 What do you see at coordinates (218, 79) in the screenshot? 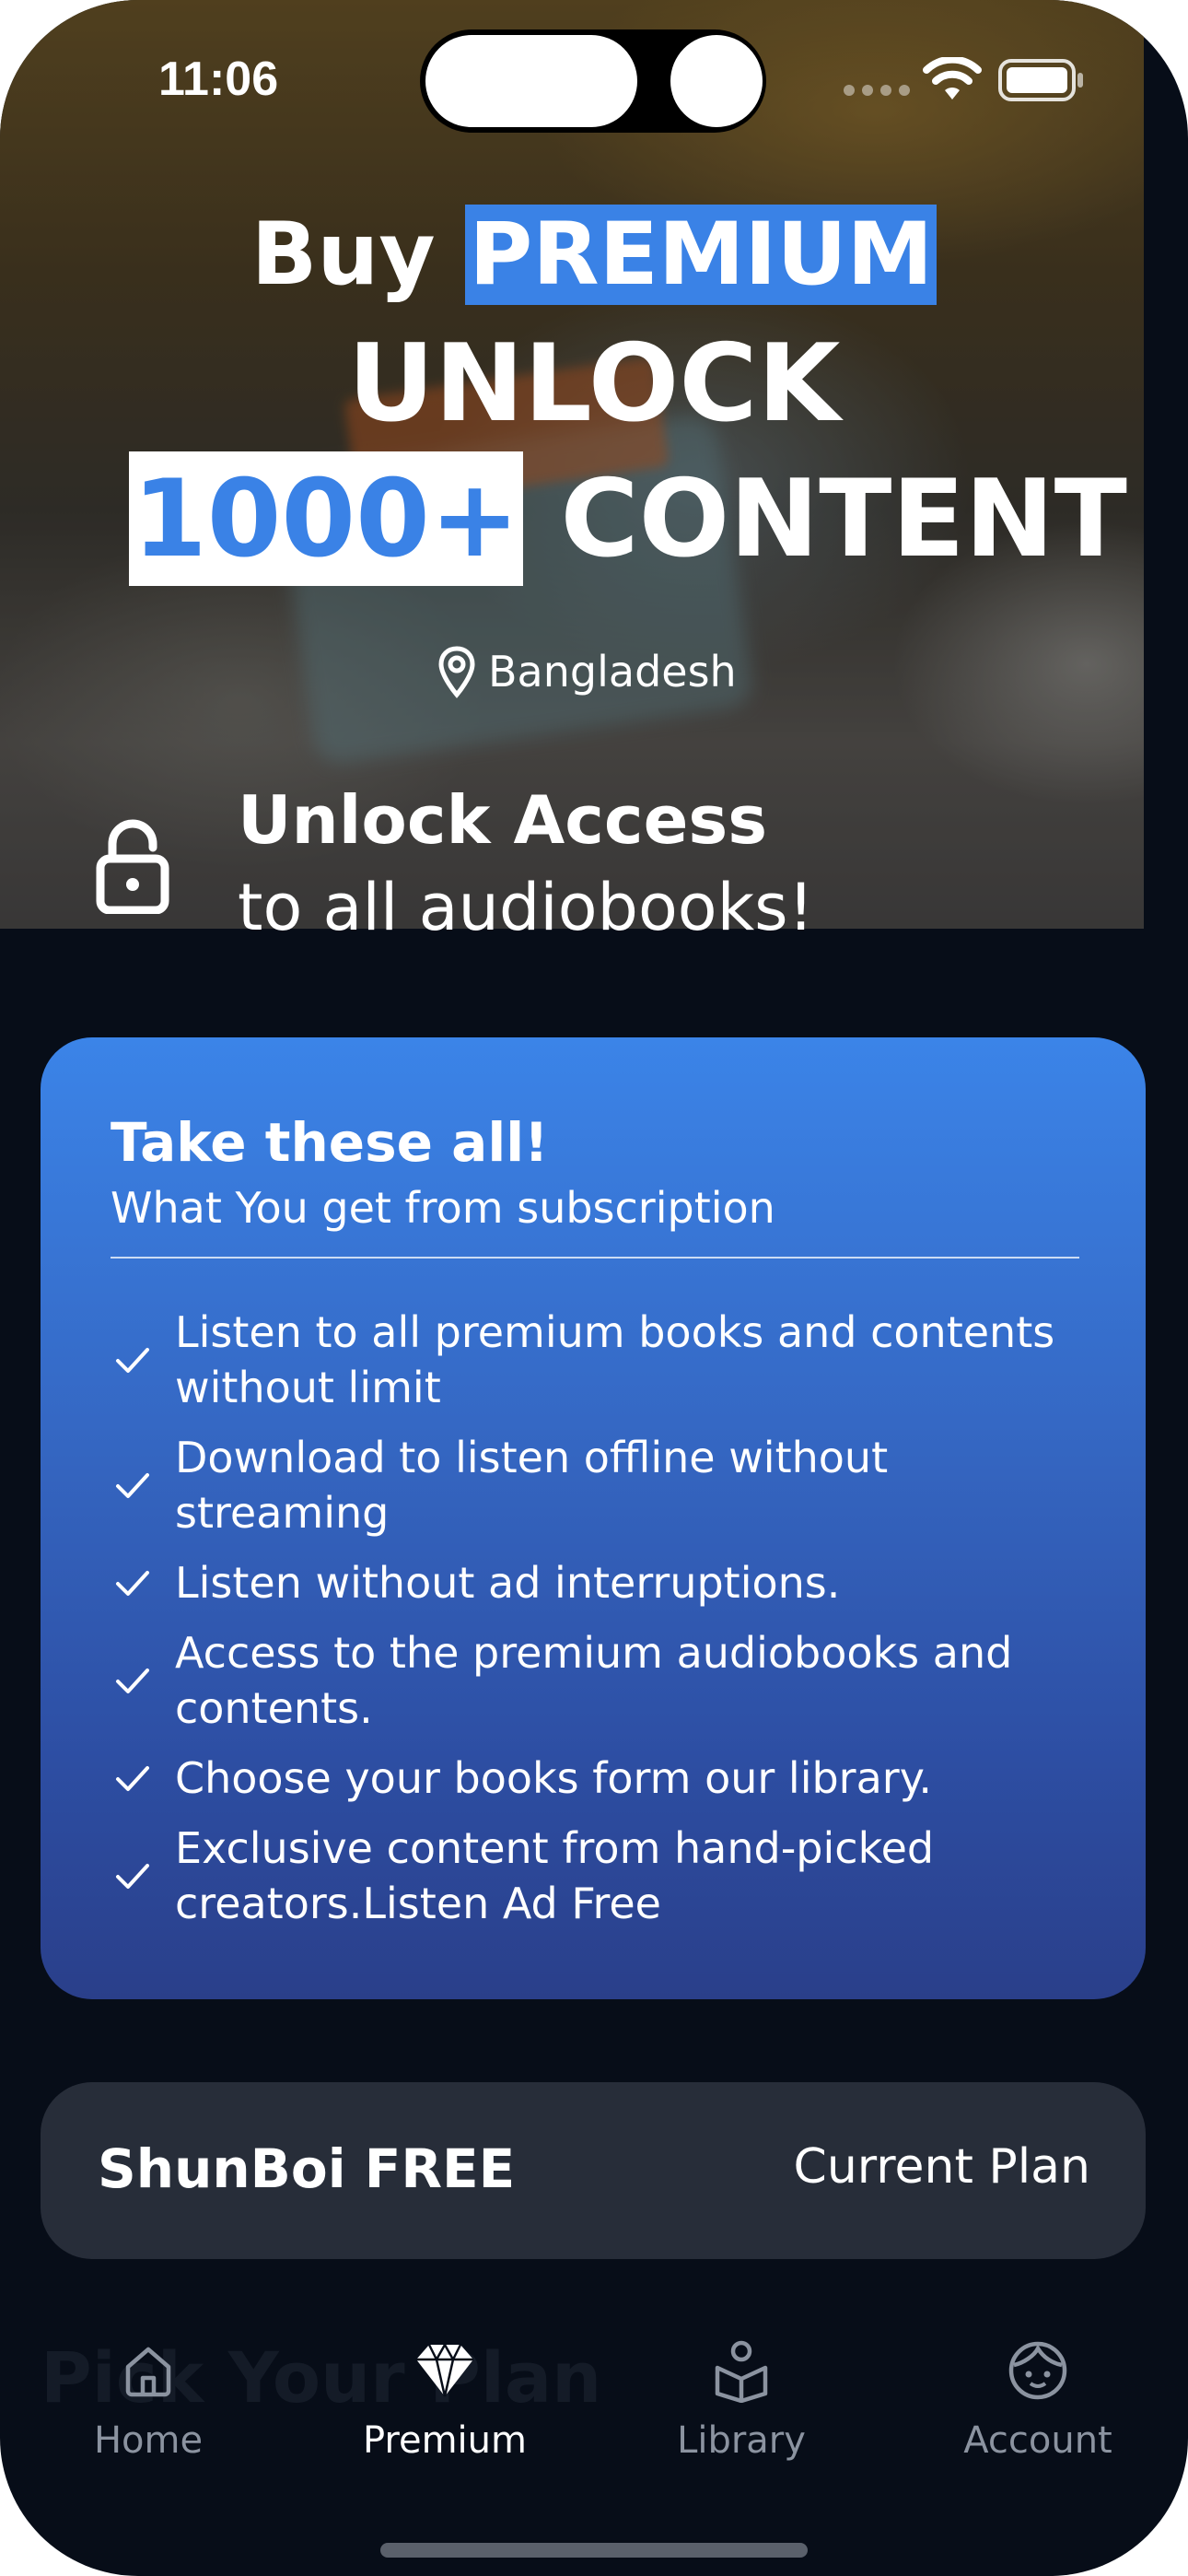
I see `status-time: 11:06` at bounding box center [218, 79].